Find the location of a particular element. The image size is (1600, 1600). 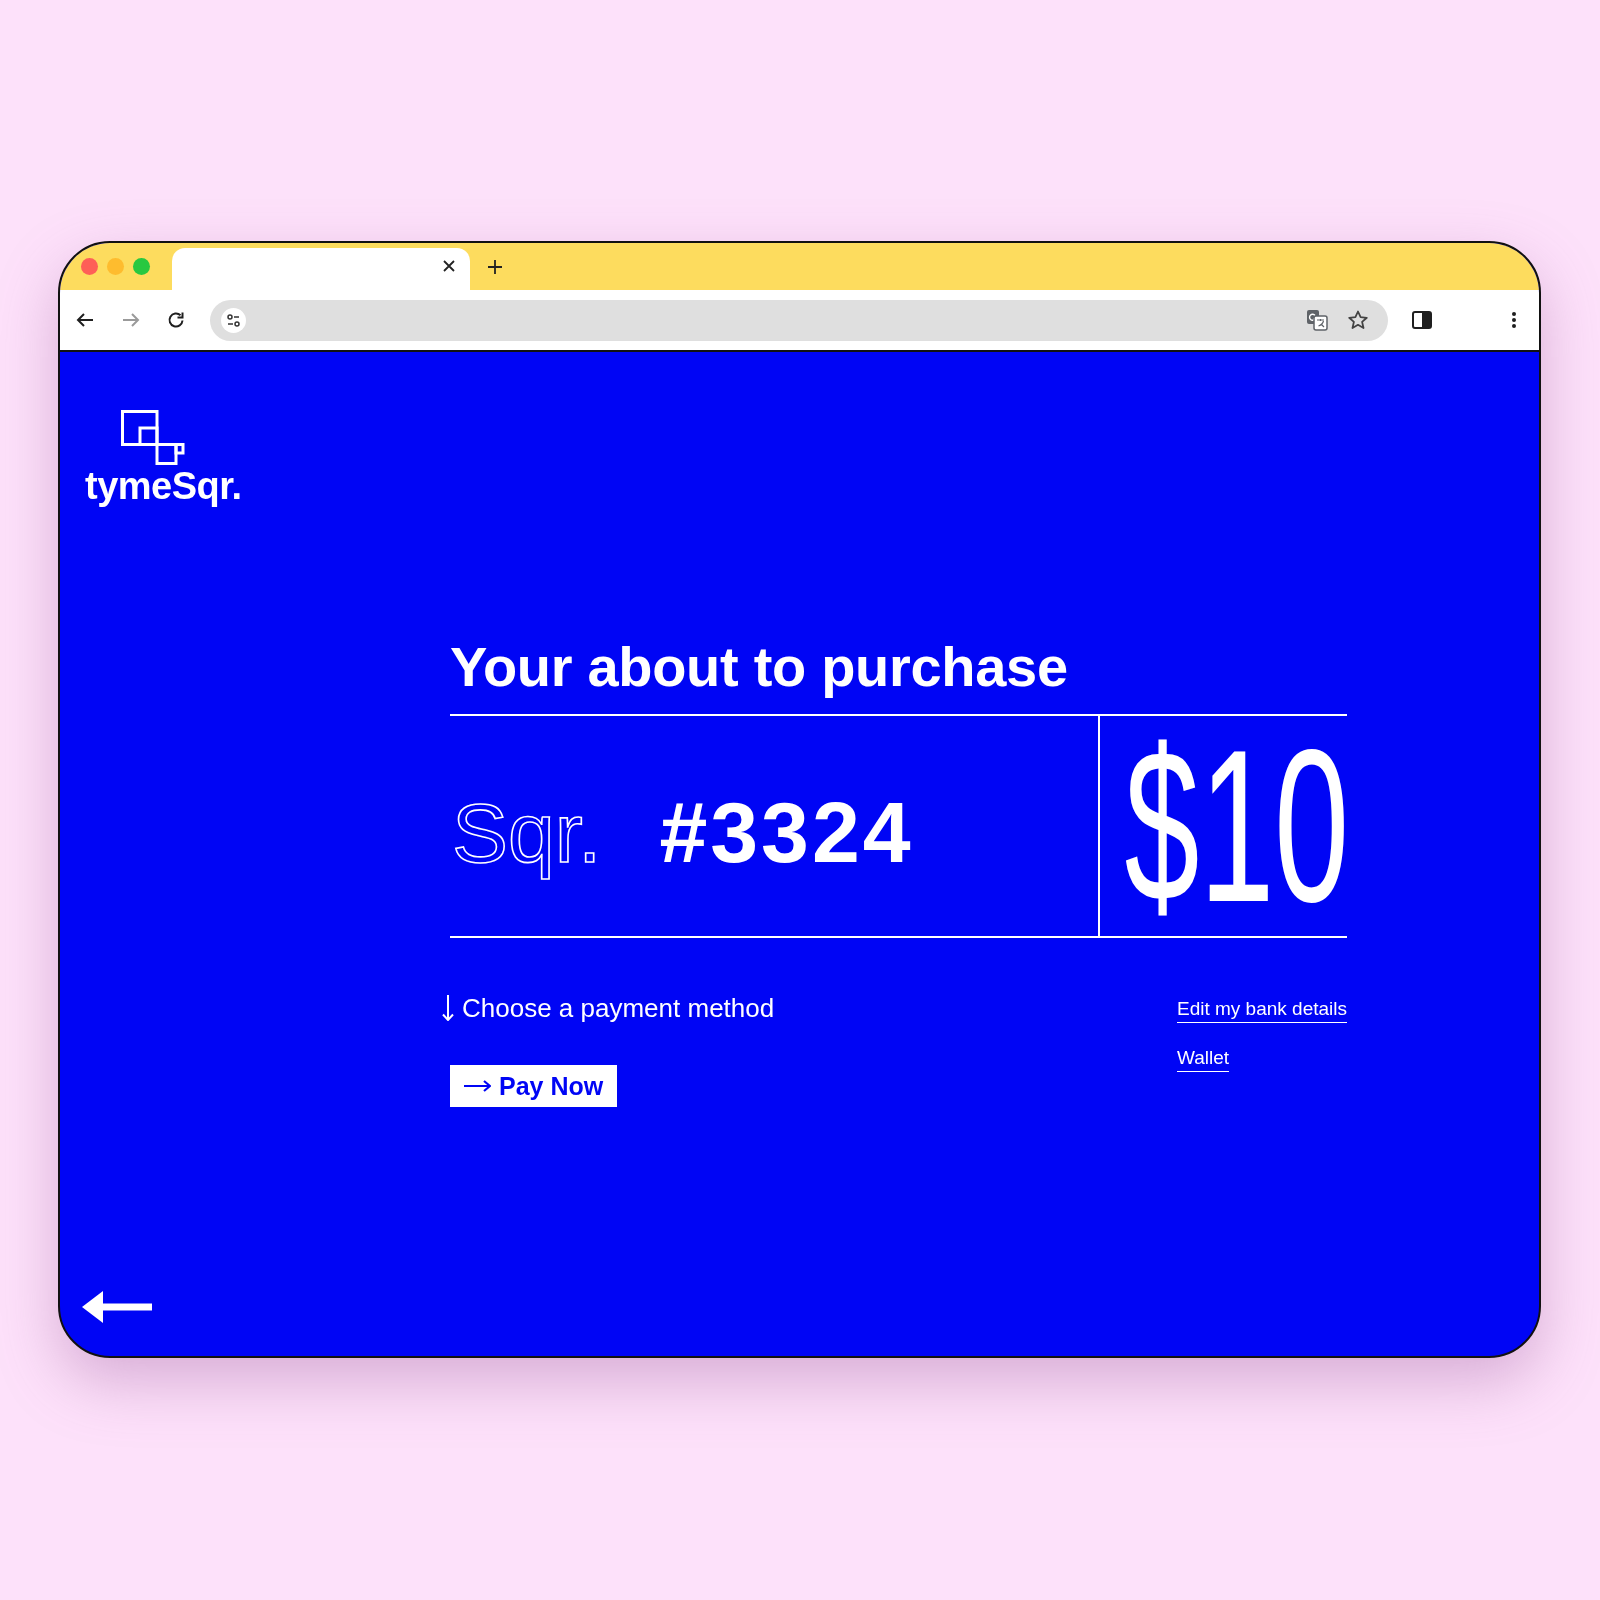

payment-prompt: Choose a payment method is located at coordinates (618, 1008).